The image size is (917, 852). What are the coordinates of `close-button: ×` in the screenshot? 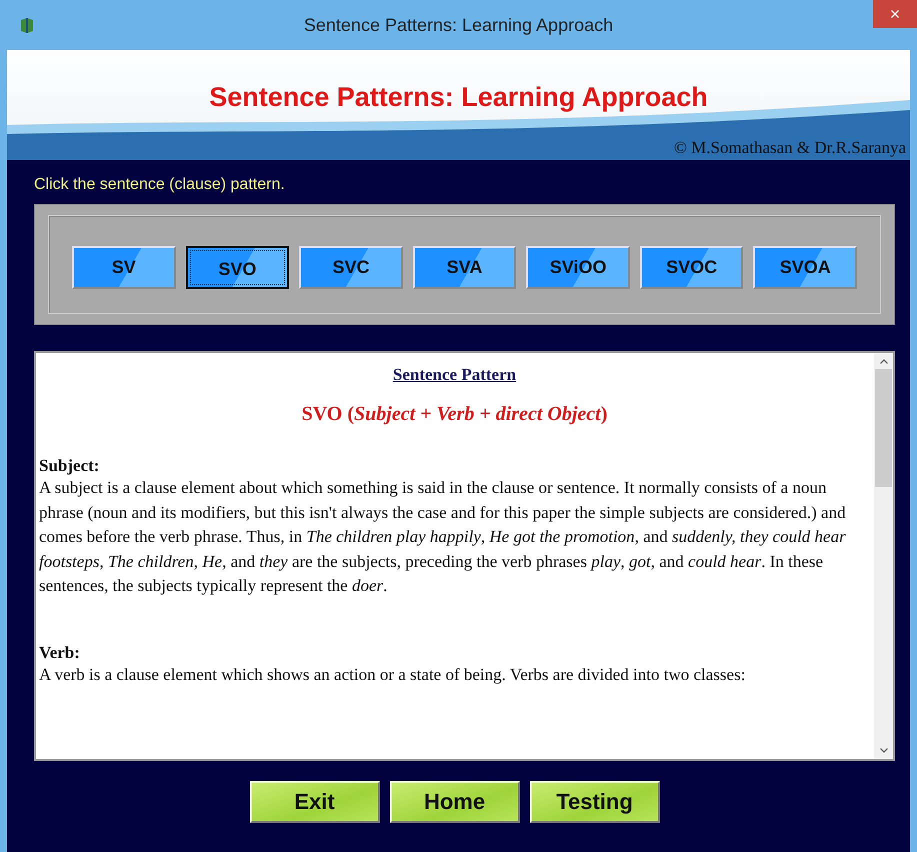 It's located at (895, 14).